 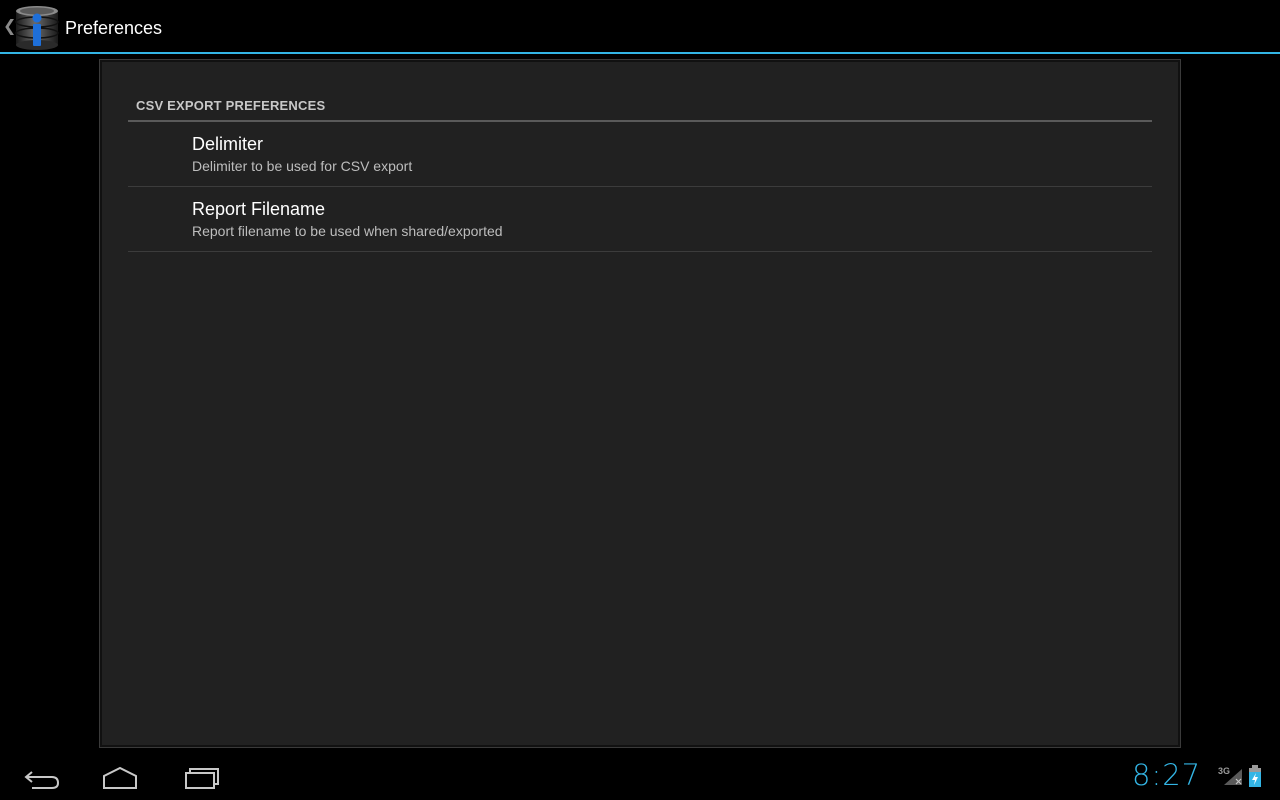 What do you see at coordinates (1255, 776) in the screenshot?
I see `battery-charging-icon` at bounding box center [1255, 776].